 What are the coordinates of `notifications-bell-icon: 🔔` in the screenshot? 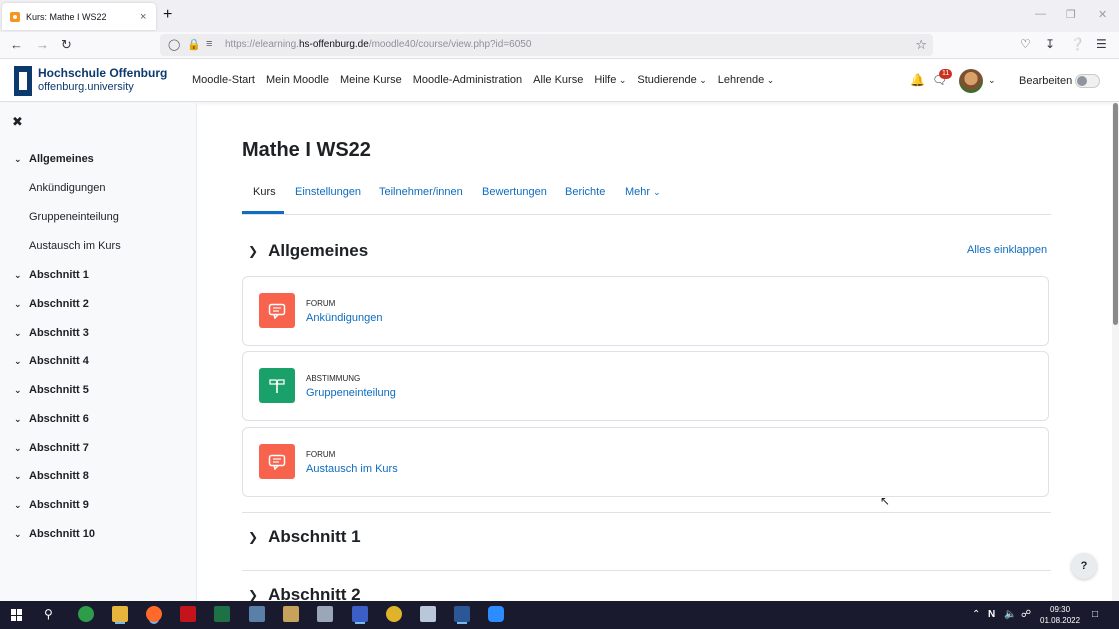 It's located at (917, 80).